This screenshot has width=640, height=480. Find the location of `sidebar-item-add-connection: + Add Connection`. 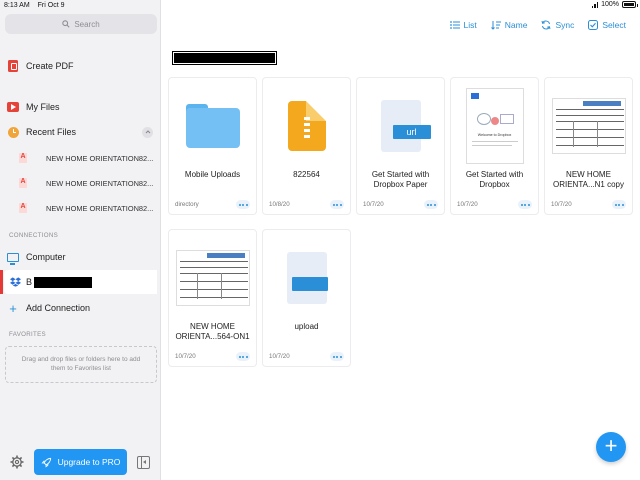

sidebar-item-add-connection: + Add Connection is located at coordinates (80, 308).